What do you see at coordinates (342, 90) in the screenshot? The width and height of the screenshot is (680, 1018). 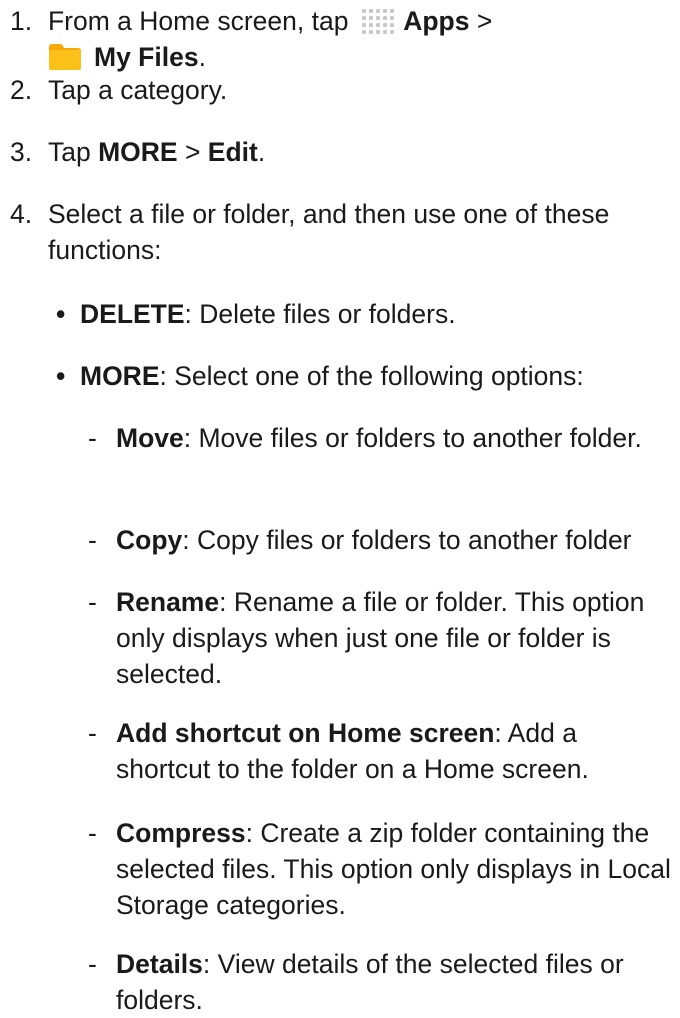 I see `step-2: 2. Tap a category.` at bounding box center [342, 90].